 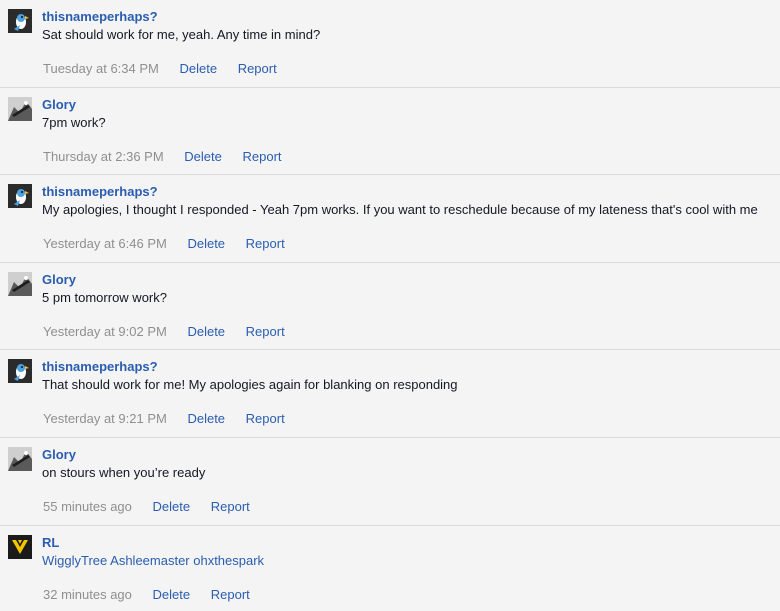 What do you see at coordinates (74, 122) in the screenshot?
I see `message-text: 7pm work?` at bounding box center [74, 122].